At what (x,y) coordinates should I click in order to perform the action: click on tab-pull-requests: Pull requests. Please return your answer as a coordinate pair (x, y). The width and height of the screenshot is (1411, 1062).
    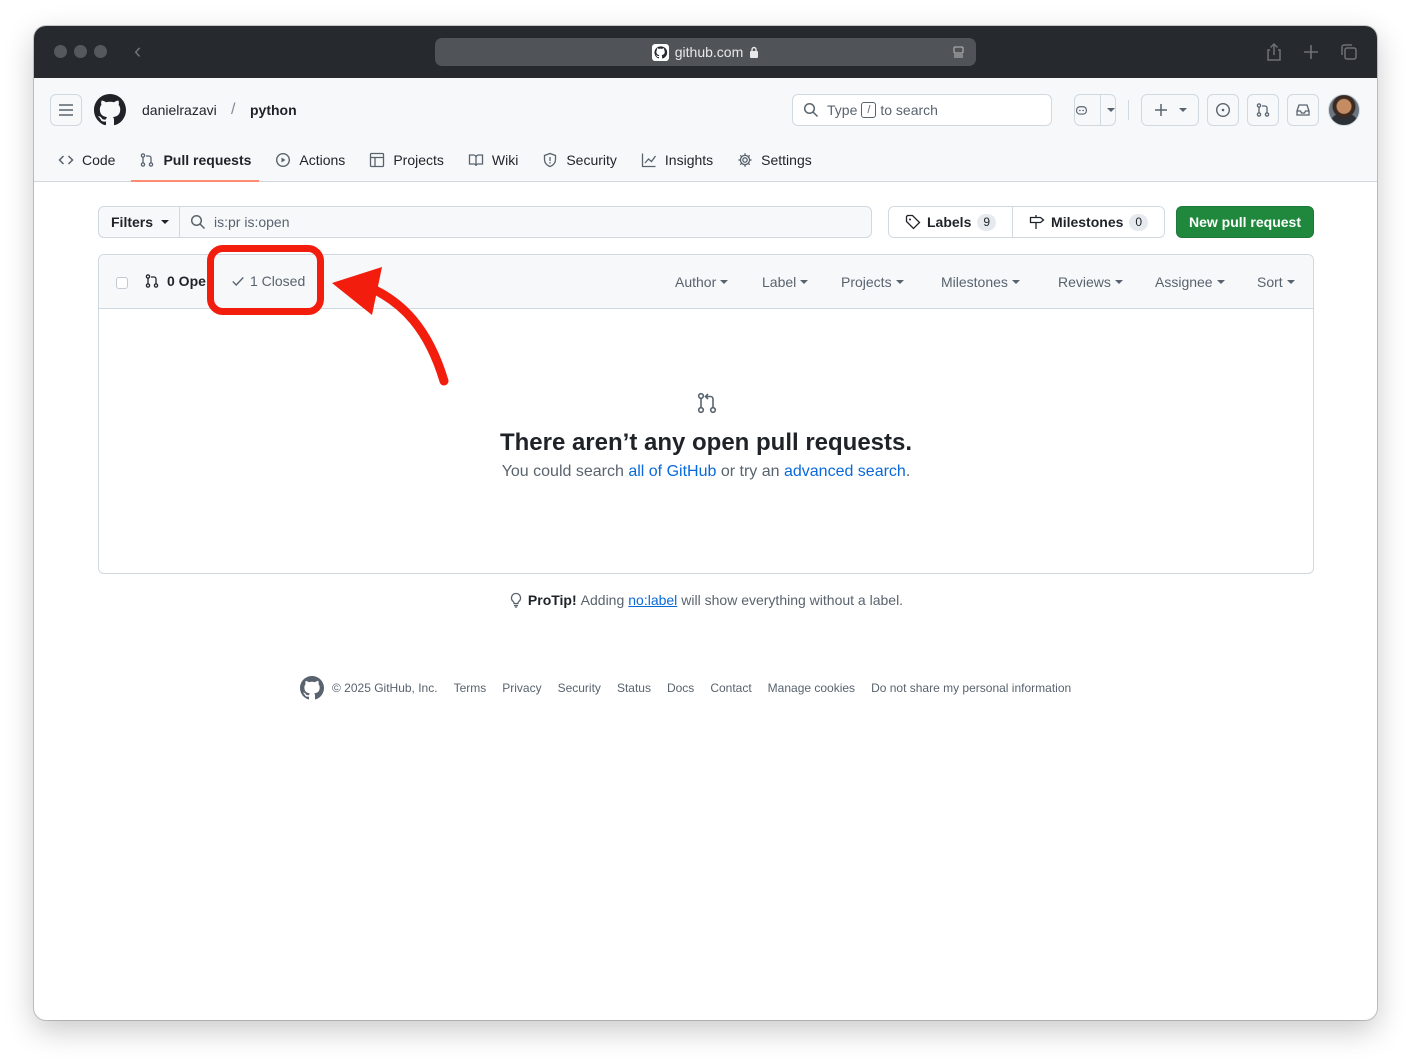
    Looking at the image, I should click on (195, 162).